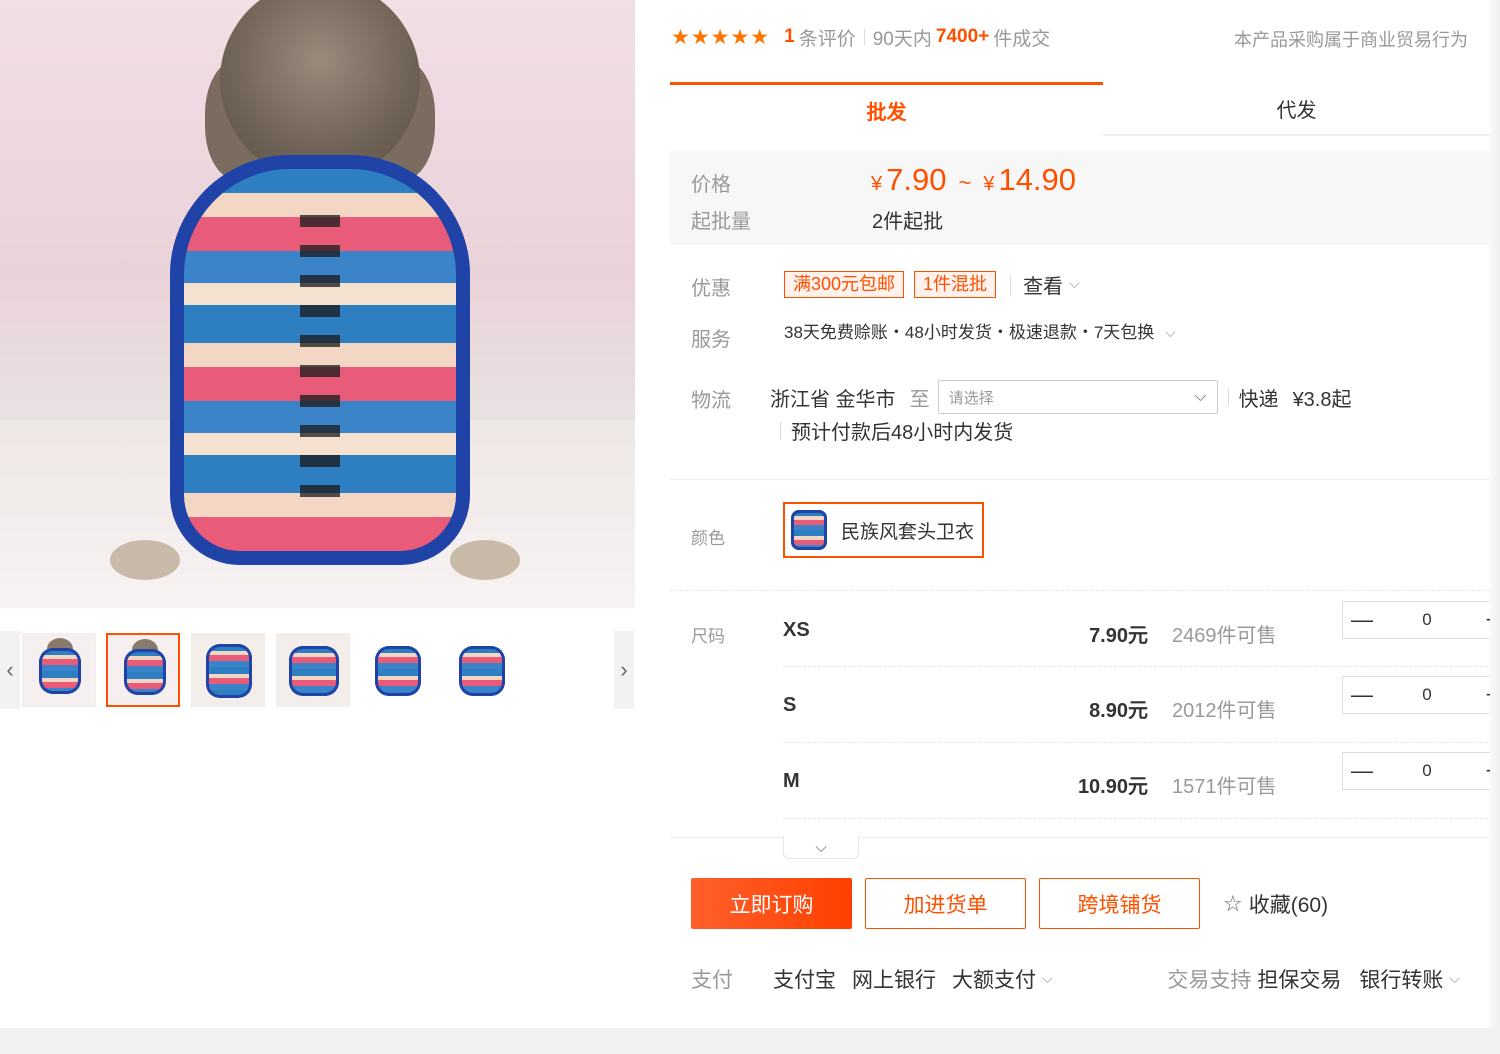  Describe the element at coordinates (712, 980) in the screenshot. I see `payment-label: 支付` at that location.